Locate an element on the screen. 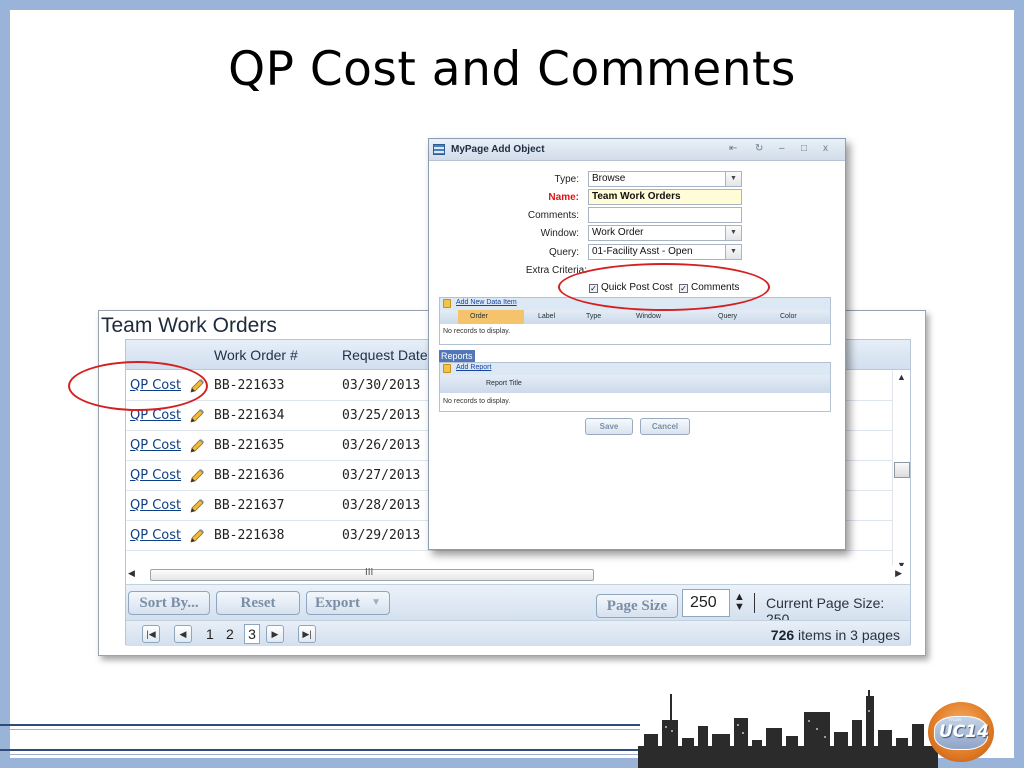 The image size is (1024, 768). current-page-number: 3 is located at coordinates (252, 634).